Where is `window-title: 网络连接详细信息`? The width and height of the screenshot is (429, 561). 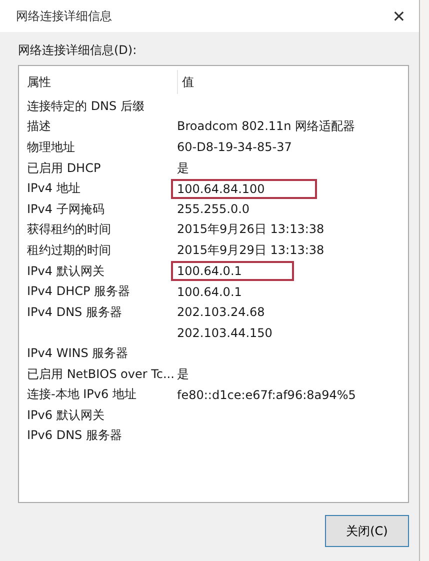
window-title: 网络连接详细信息 is located at coordinates (64, 16).